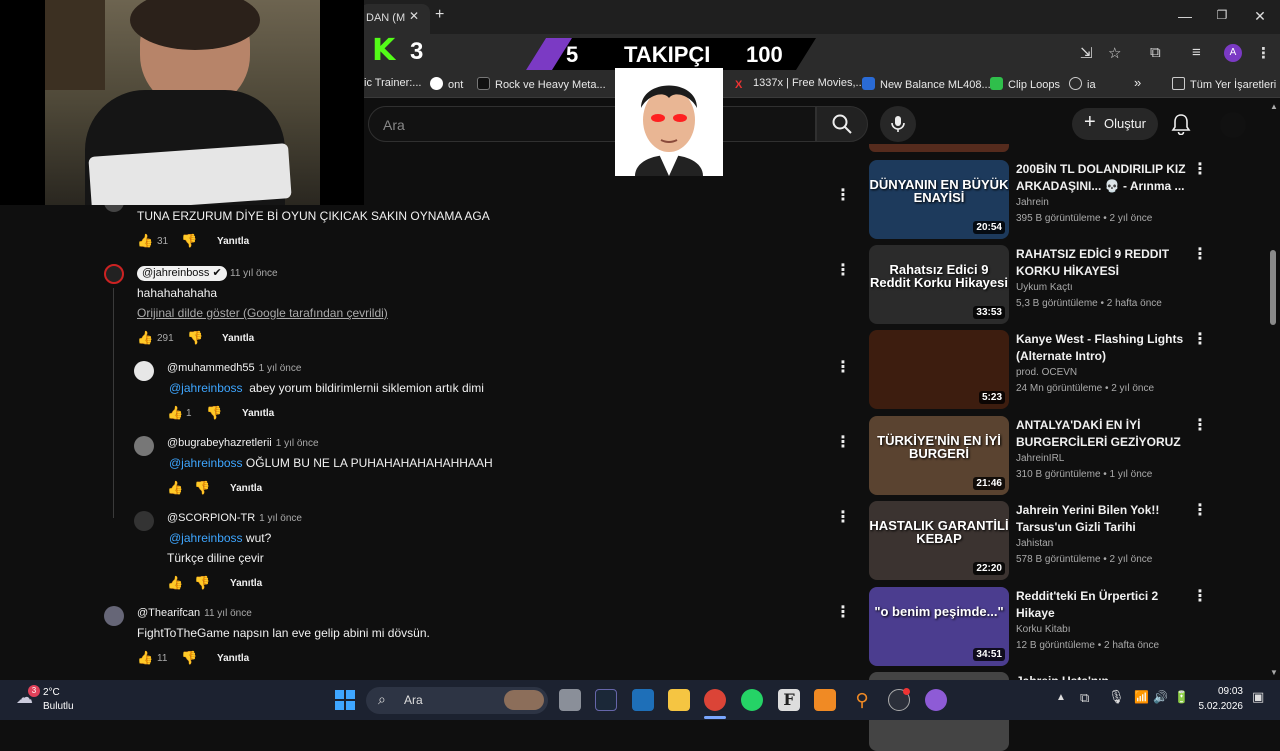 This screenshot has height=751, width=1280. What do you see at coordinates (606, 700) in the screenshot?
I see `steam-icon` at bounding box center [606, 700].